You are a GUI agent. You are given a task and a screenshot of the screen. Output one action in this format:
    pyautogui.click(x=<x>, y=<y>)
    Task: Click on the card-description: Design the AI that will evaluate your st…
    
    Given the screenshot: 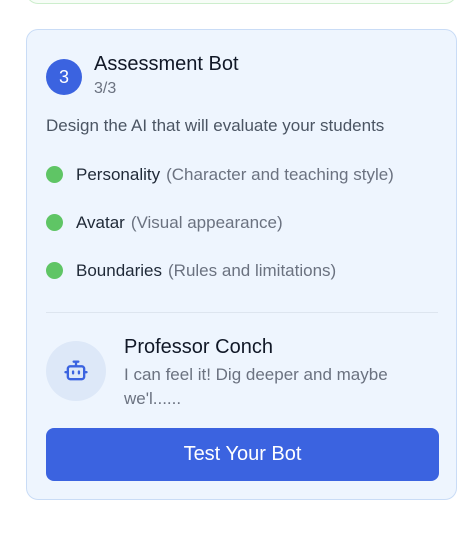 What is the action you would take?
    pyautogui.click(x=215, y=125)
    